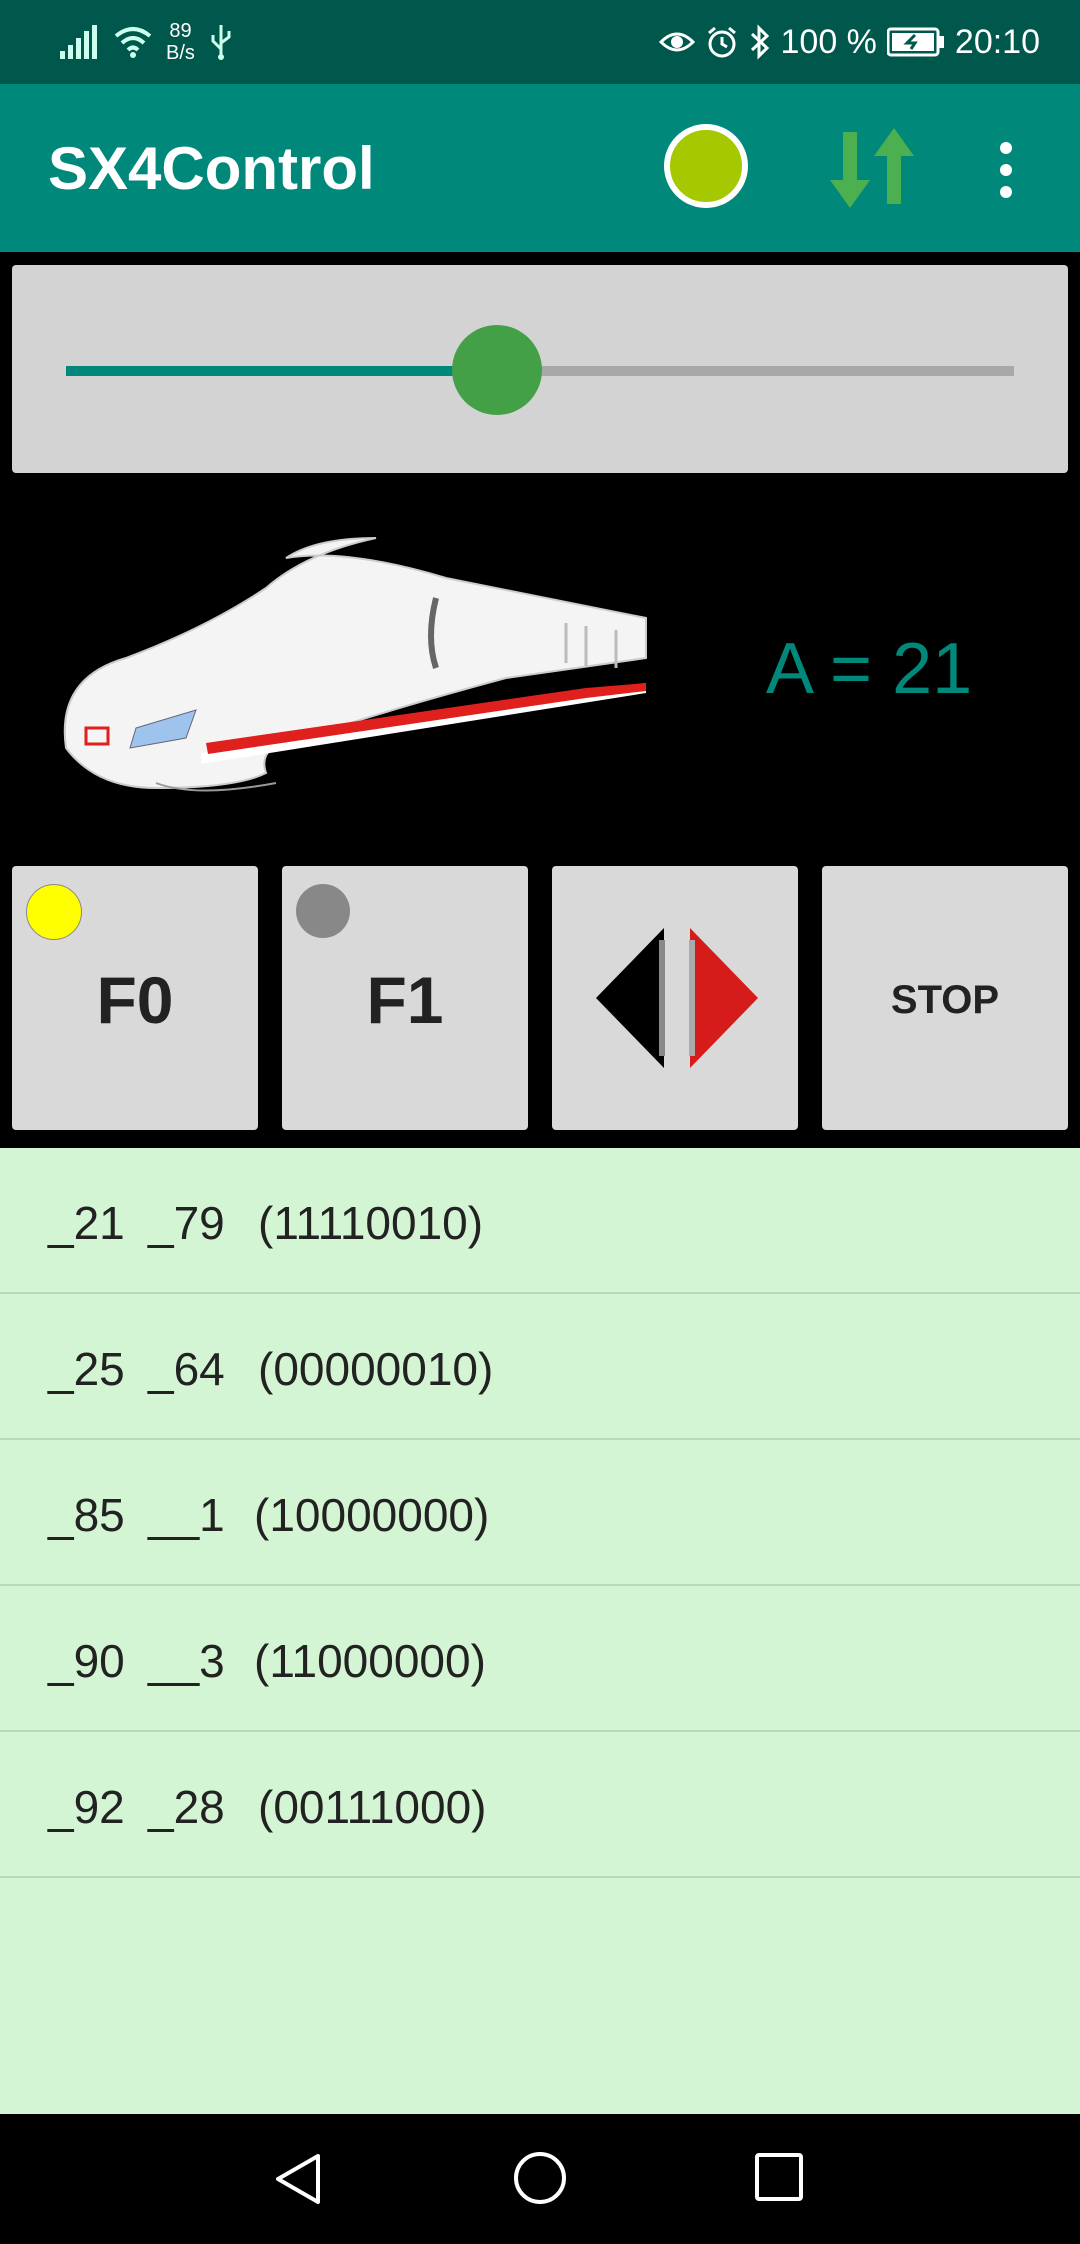 Image resolution: width=1080 pixels, height=2244 pixels. I want to click on list-item: _92 _28 (00111000), so click(540, 1805).